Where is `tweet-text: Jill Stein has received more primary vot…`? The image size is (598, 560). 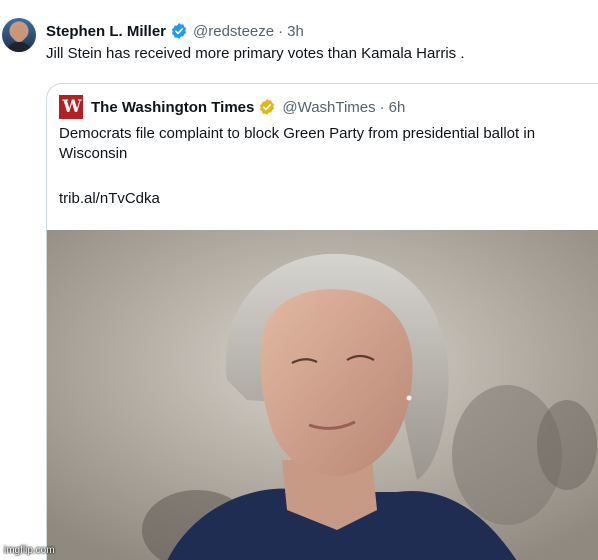
tweet-text: Jill Stein has received more primary vot… is located at coordinates (255, 53).